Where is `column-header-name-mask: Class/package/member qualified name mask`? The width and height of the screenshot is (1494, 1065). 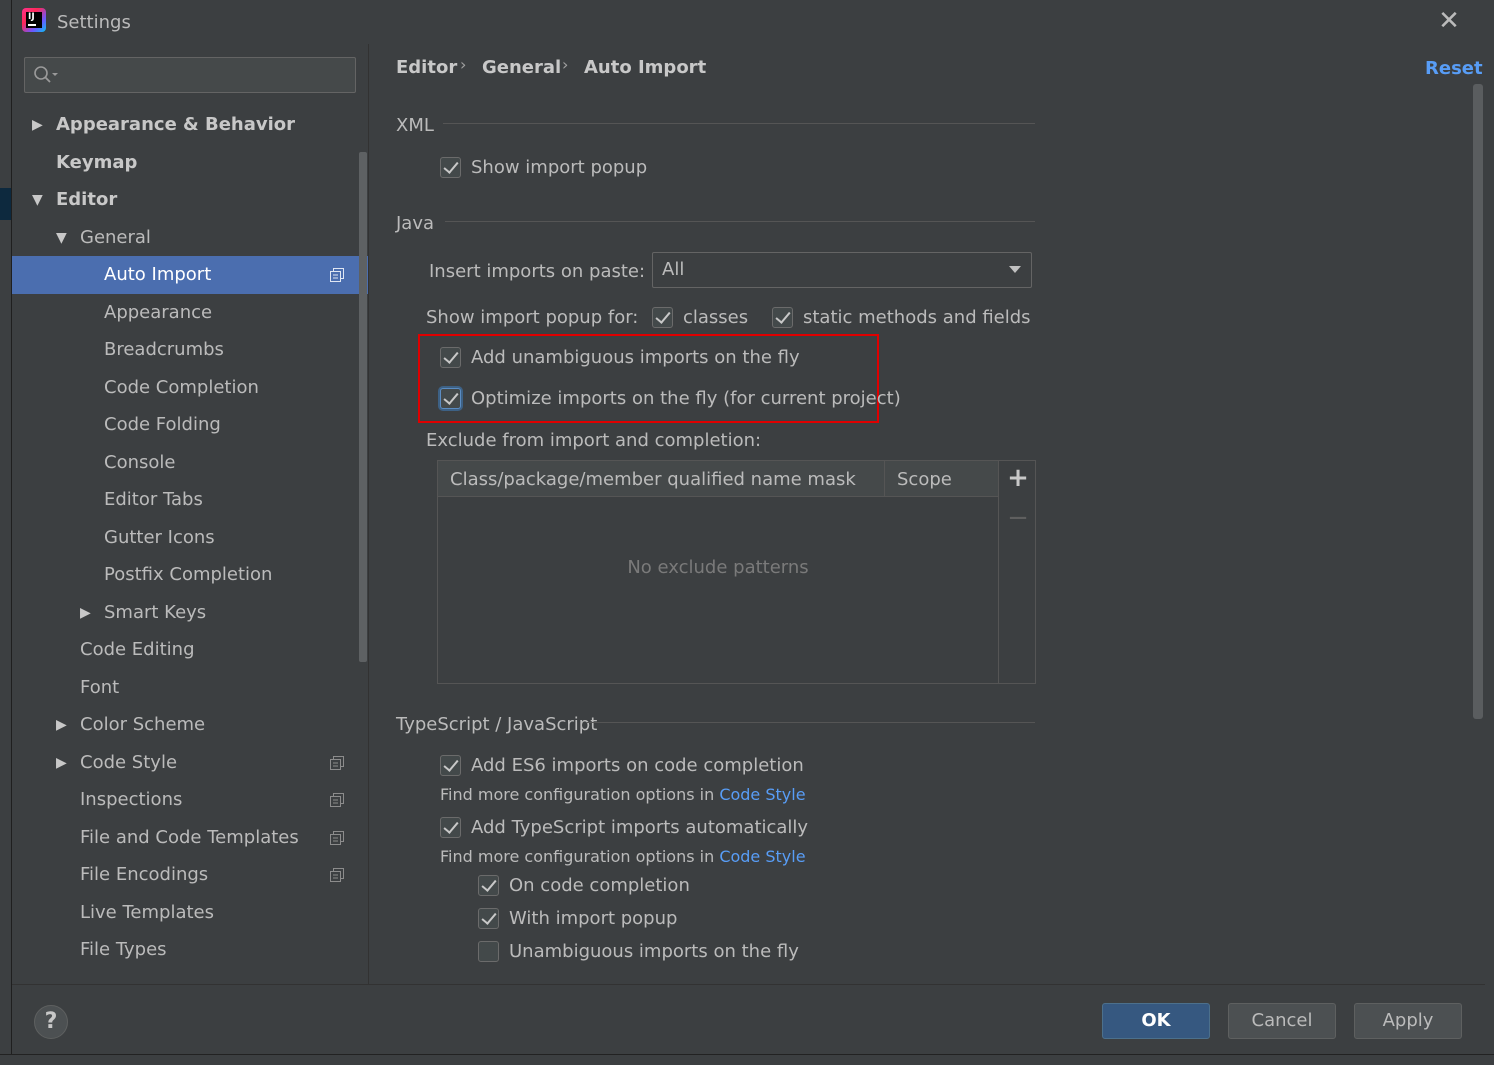 column-header-name-mask: Class/package/member qualified name mask is located at coordinates (653, 479).